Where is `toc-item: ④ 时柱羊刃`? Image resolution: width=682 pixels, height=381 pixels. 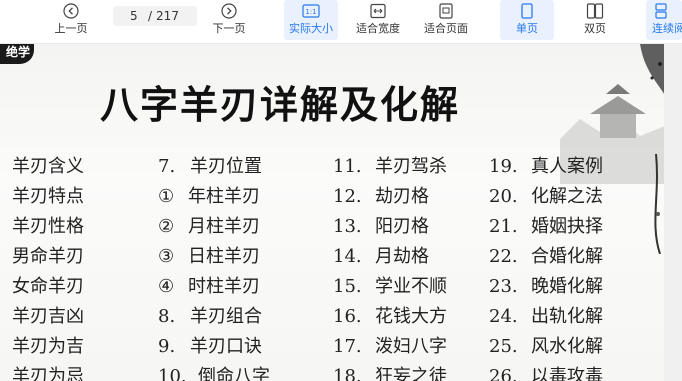 toc-item: ④ 时柱羊刃 is located at coordinates (214, 287).